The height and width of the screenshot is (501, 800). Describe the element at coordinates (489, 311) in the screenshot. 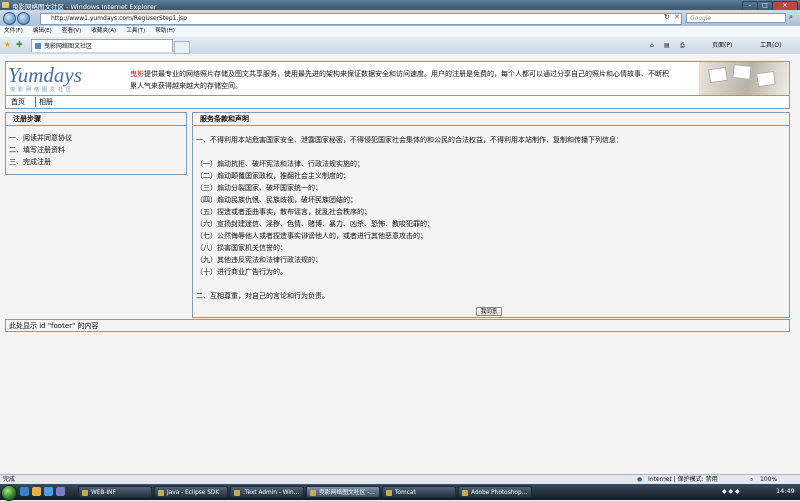

I see `agree-button: 我同意` at that location.